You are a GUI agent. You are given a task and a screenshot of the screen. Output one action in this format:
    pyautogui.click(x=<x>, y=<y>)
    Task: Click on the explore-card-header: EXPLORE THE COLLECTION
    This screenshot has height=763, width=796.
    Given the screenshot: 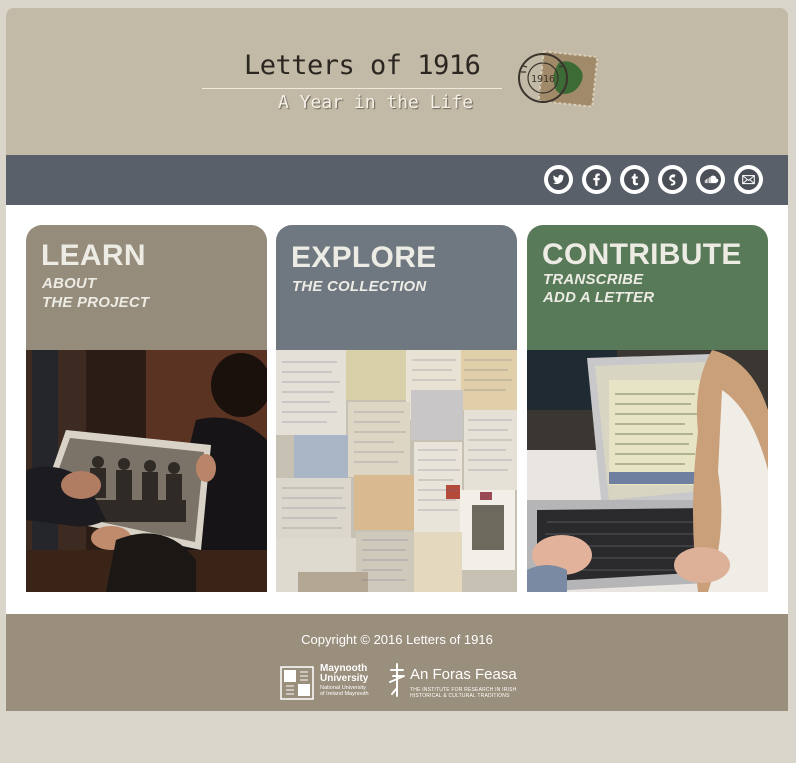 What is the action you would take?
    pyautogui.click(x=396, y=287)
    